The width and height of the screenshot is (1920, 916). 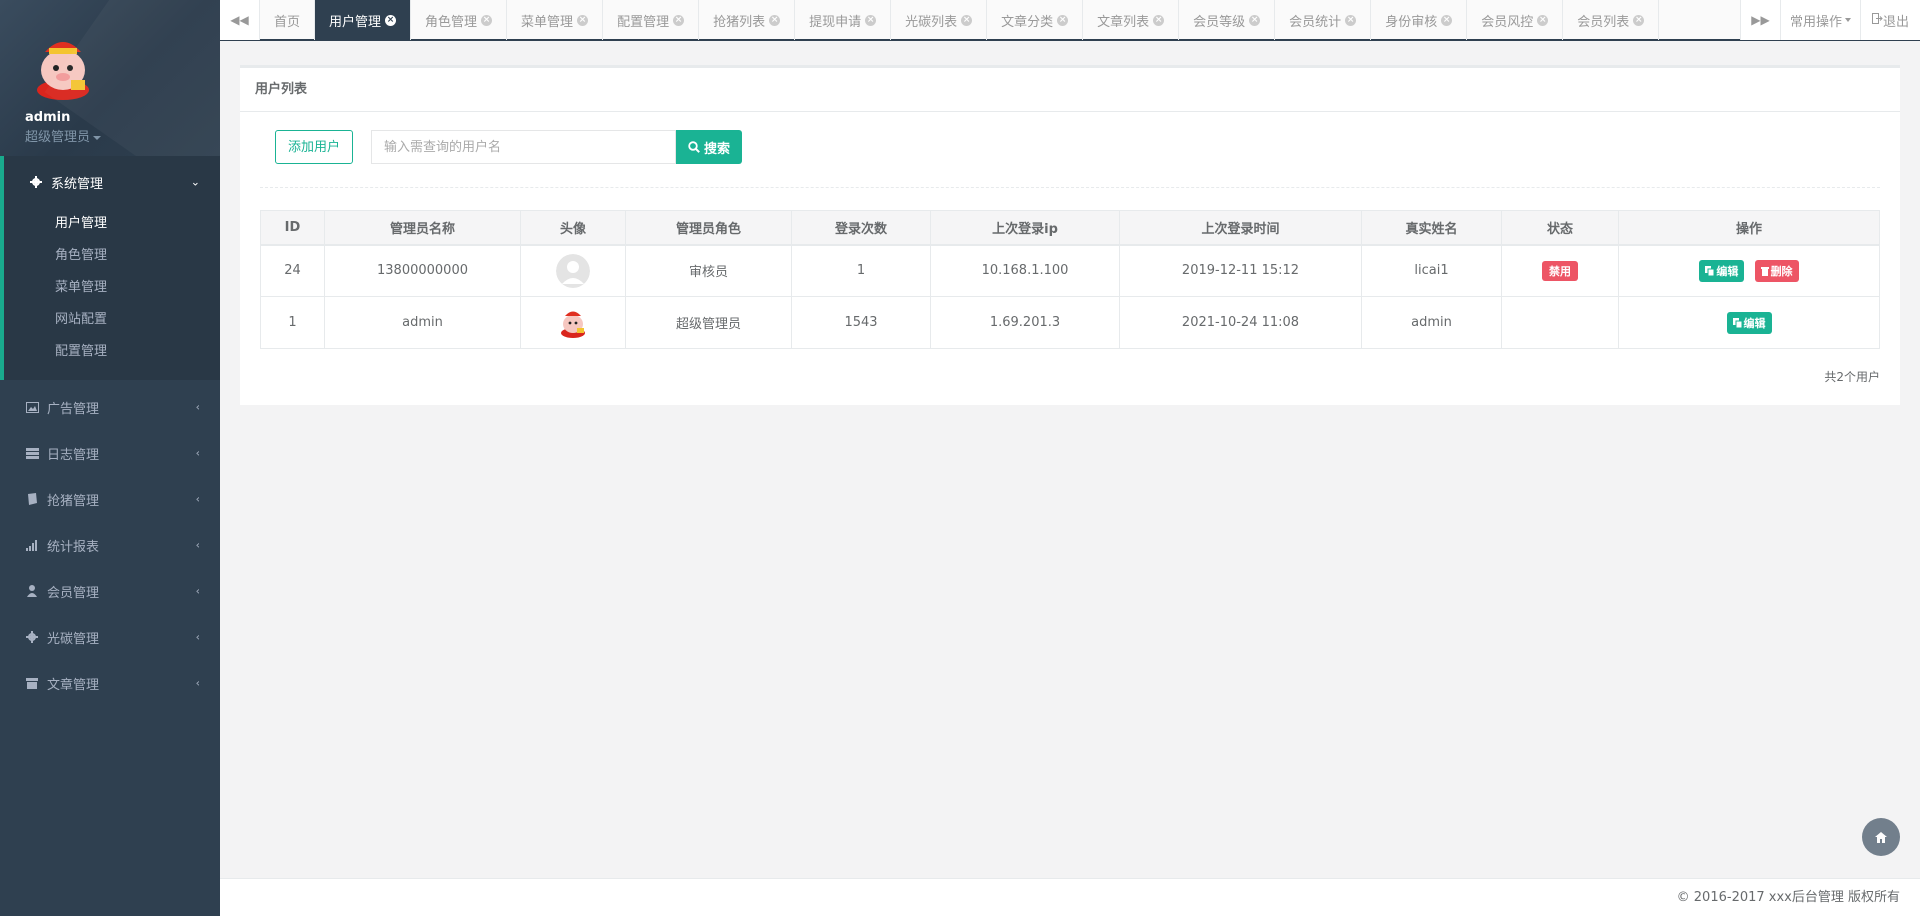 I want to click on tab-member-list: 会员列表 ×, so click(x=1611, y=20).